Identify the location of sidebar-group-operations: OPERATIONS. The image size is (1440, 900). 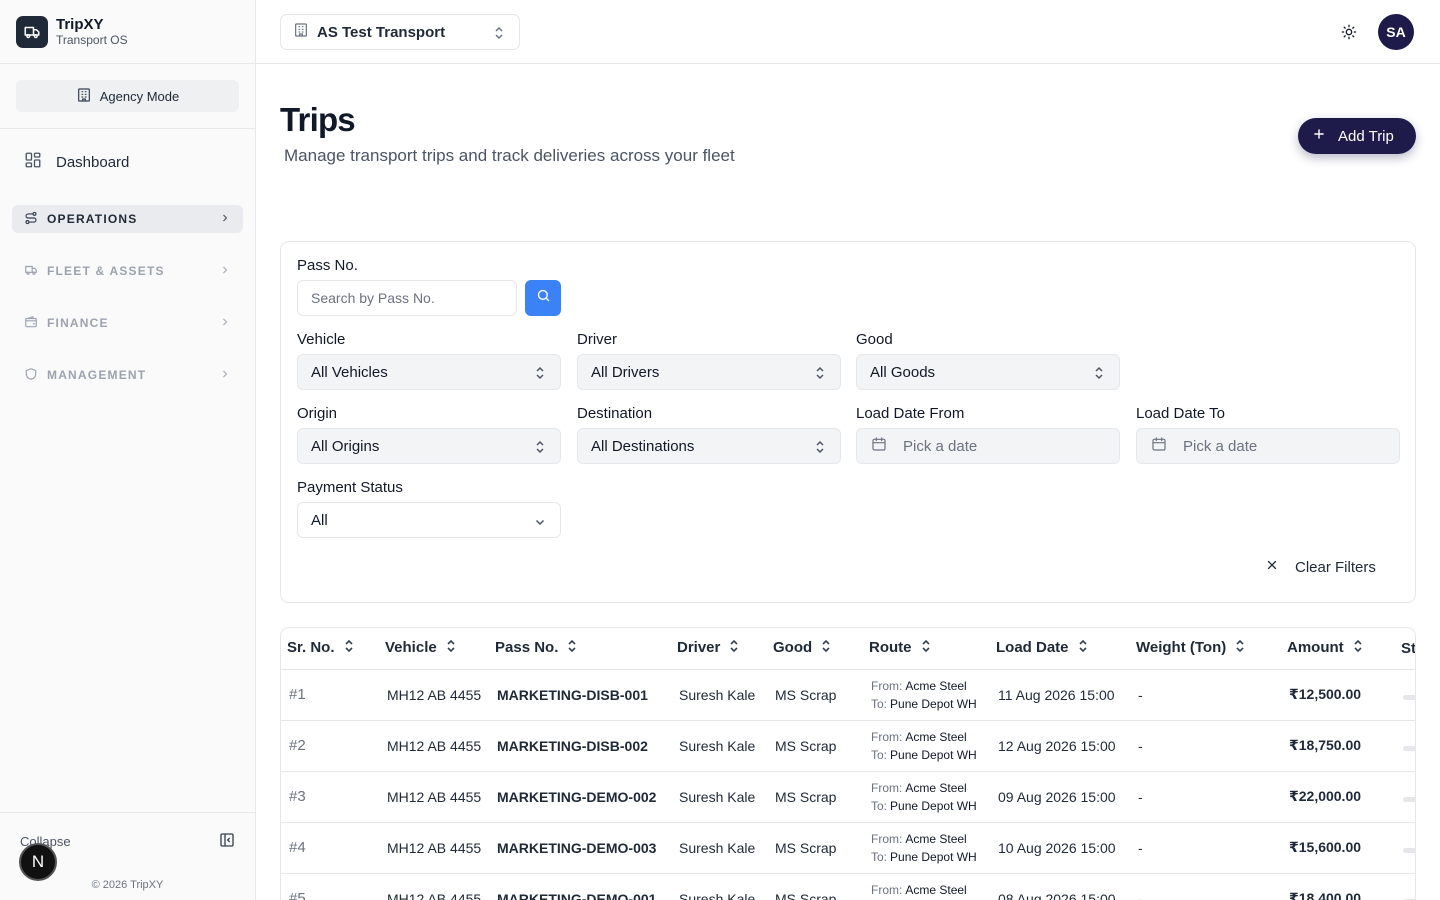
(127, 219).